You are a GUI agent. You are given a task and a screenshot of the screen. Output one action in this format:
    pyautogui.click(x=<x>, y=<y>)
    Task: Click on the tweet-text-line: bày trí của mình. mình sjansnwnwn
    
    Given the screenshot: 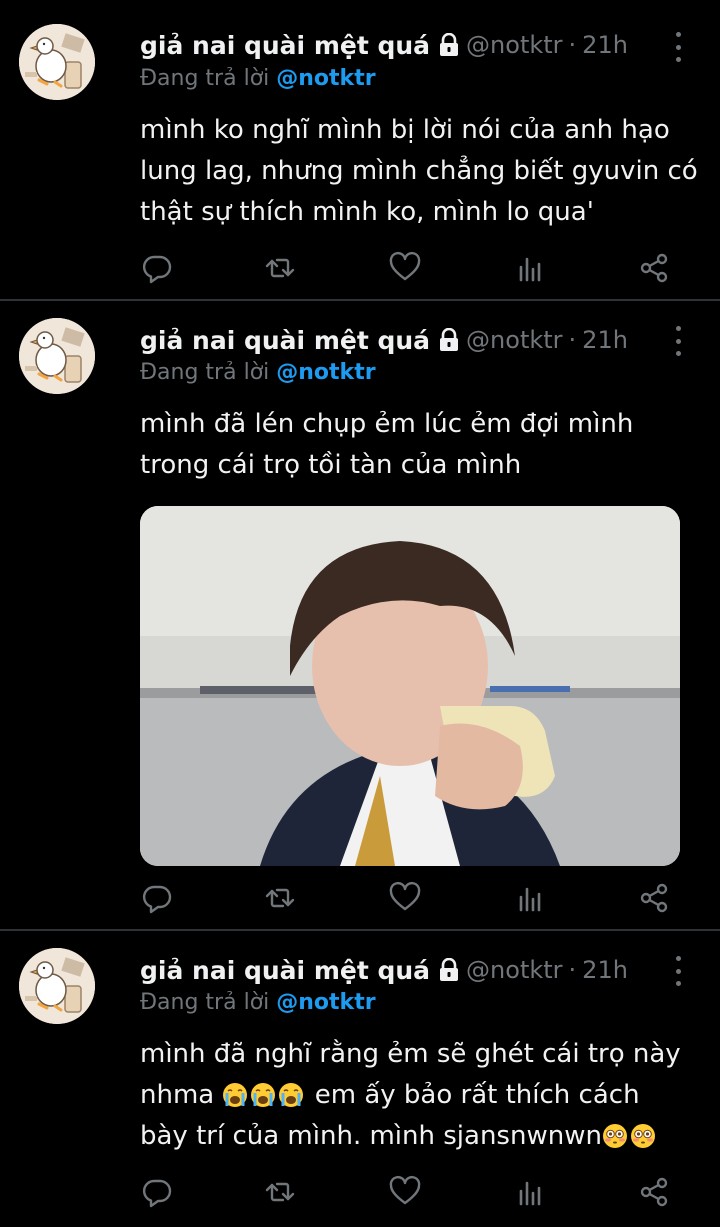 What is the action you would take?
    pyautogui.click(x=420, y=1136)
    